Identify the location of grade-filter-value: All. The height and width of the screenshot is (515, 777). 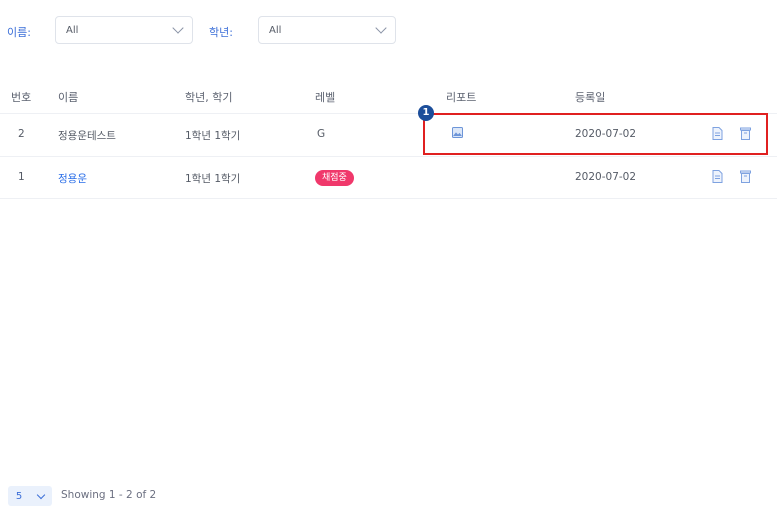
(275, 30).